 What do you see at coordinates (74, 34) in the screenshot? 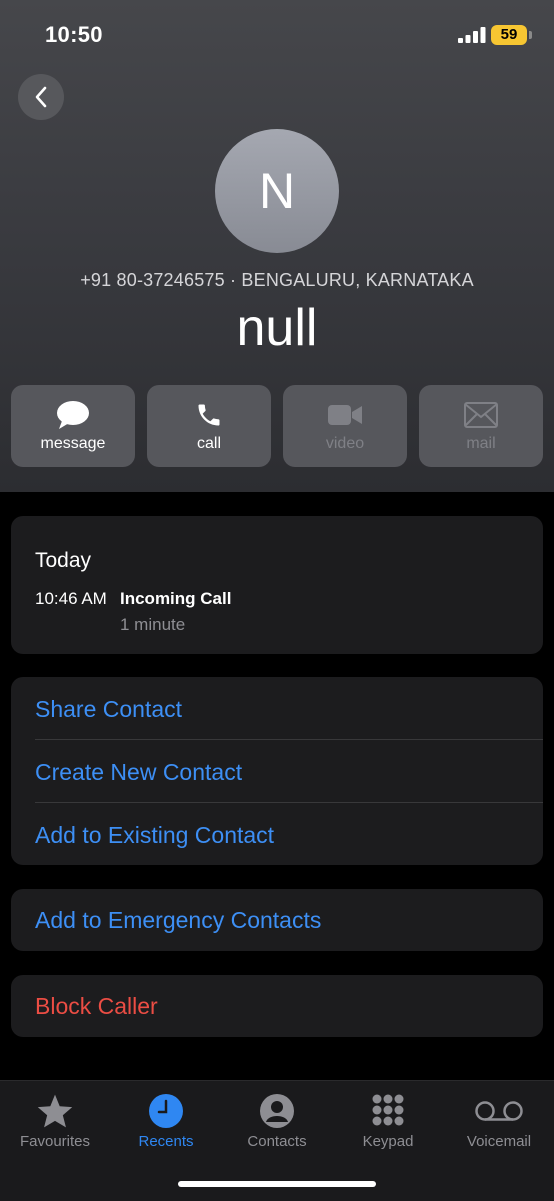
I see `status-time: 10:50` at bounding box center [74, 34].